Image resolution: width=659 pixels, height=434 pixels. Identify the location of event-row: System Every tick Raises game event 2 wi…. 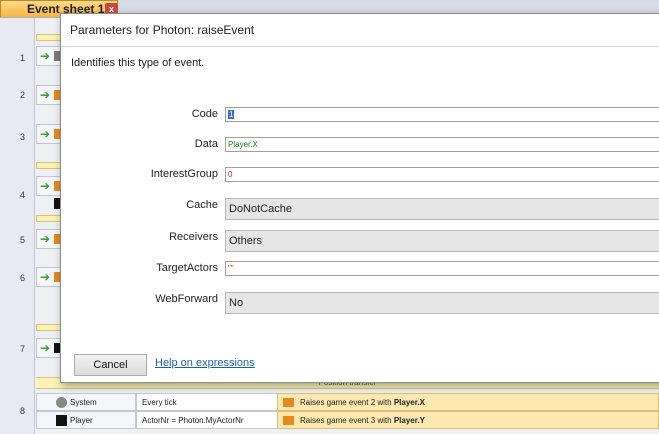
(347, 402).